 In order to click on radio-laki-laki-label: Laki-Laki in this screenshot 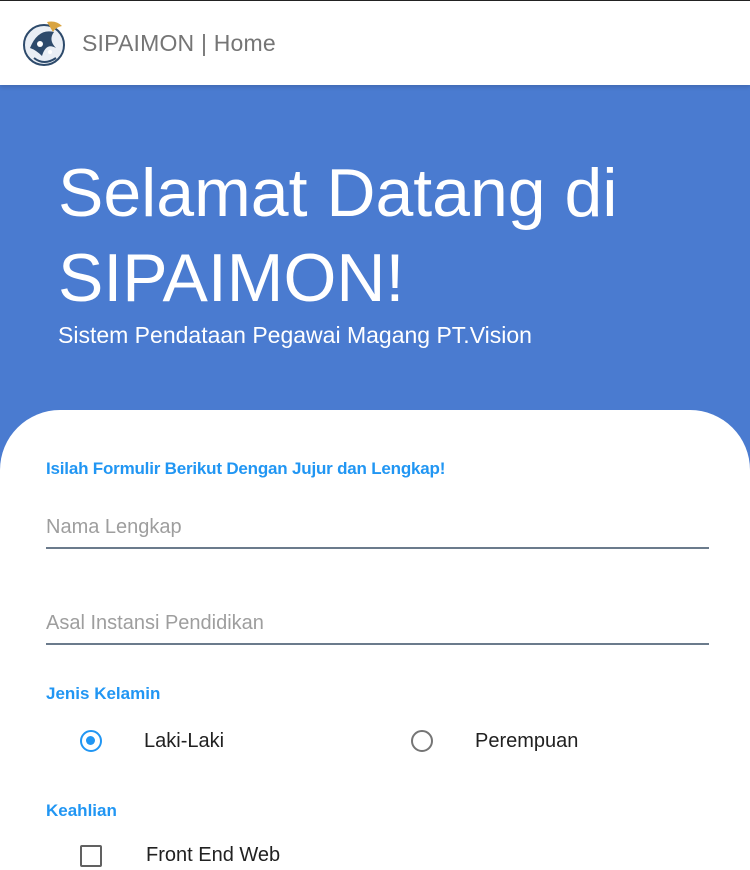, I will do `click(184, 740)`.